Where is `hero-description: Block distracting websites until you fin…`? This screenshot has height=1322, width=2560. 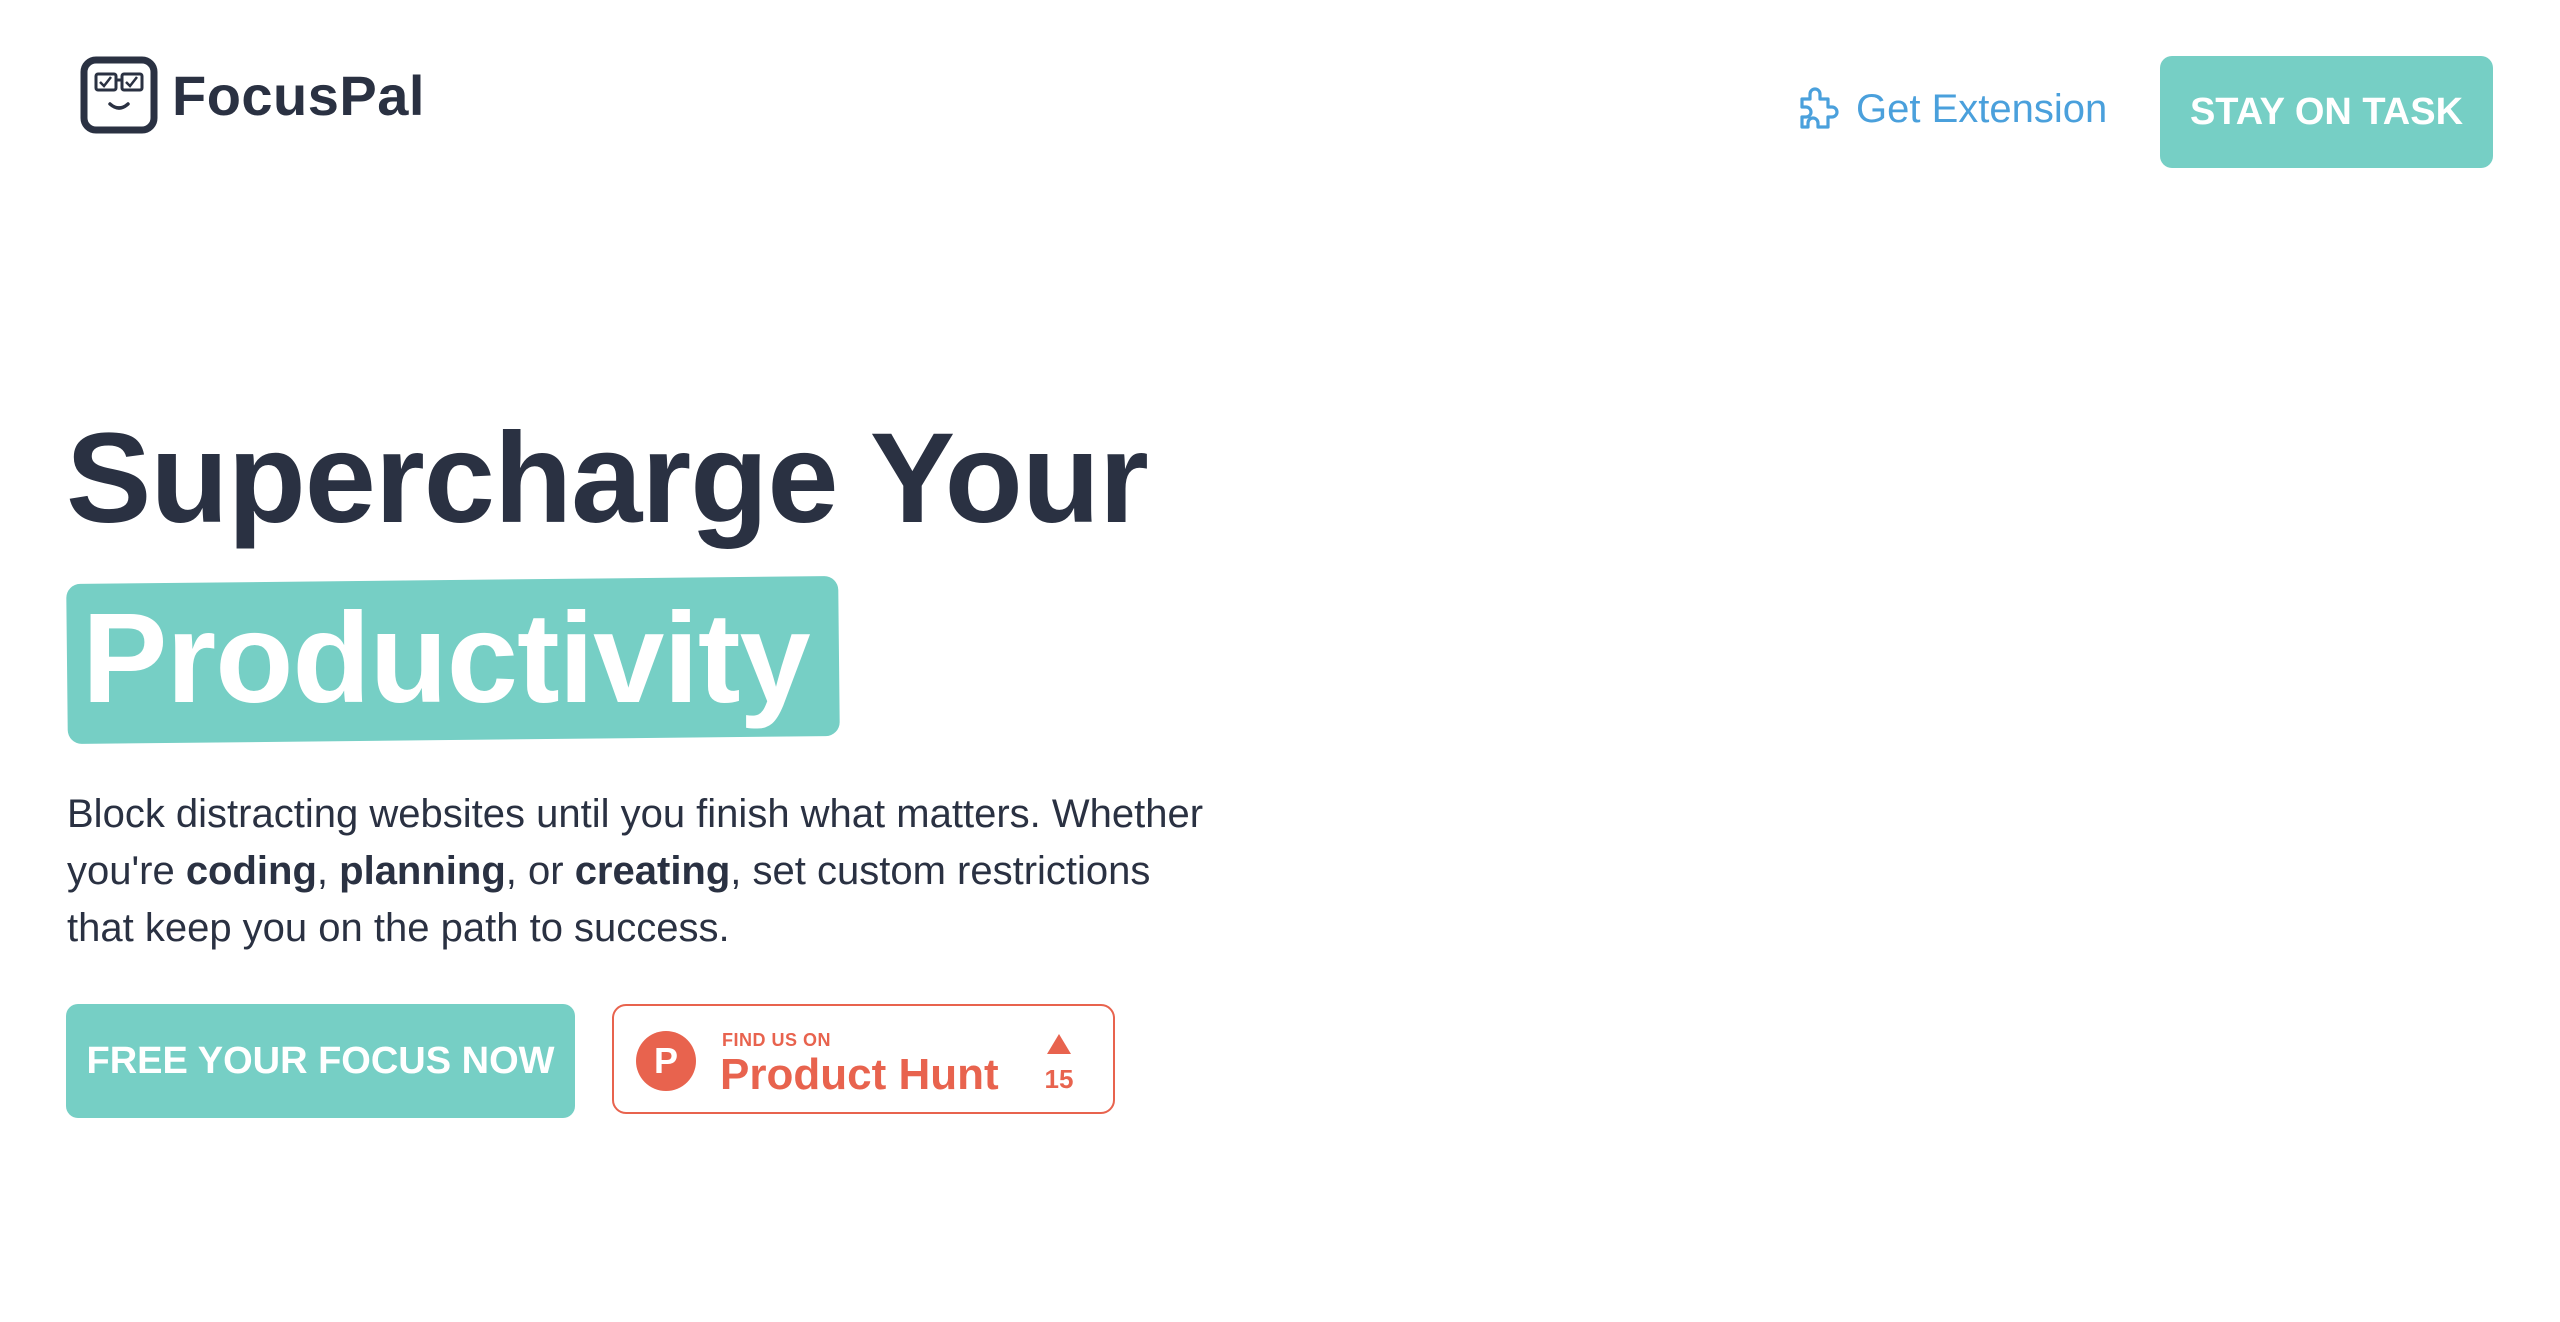 hero-description: Block distracting websites until you fin… is located at coordinates (647, 871).